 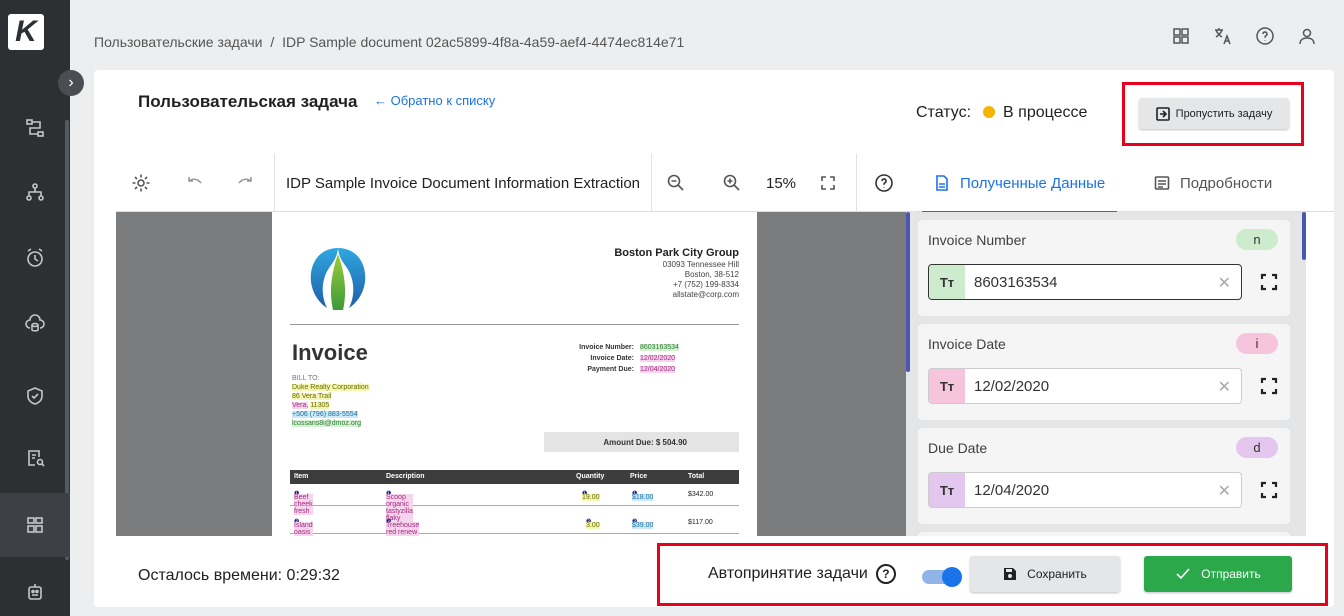 I want to click on toggle-knob, so click(x=952, y=577).